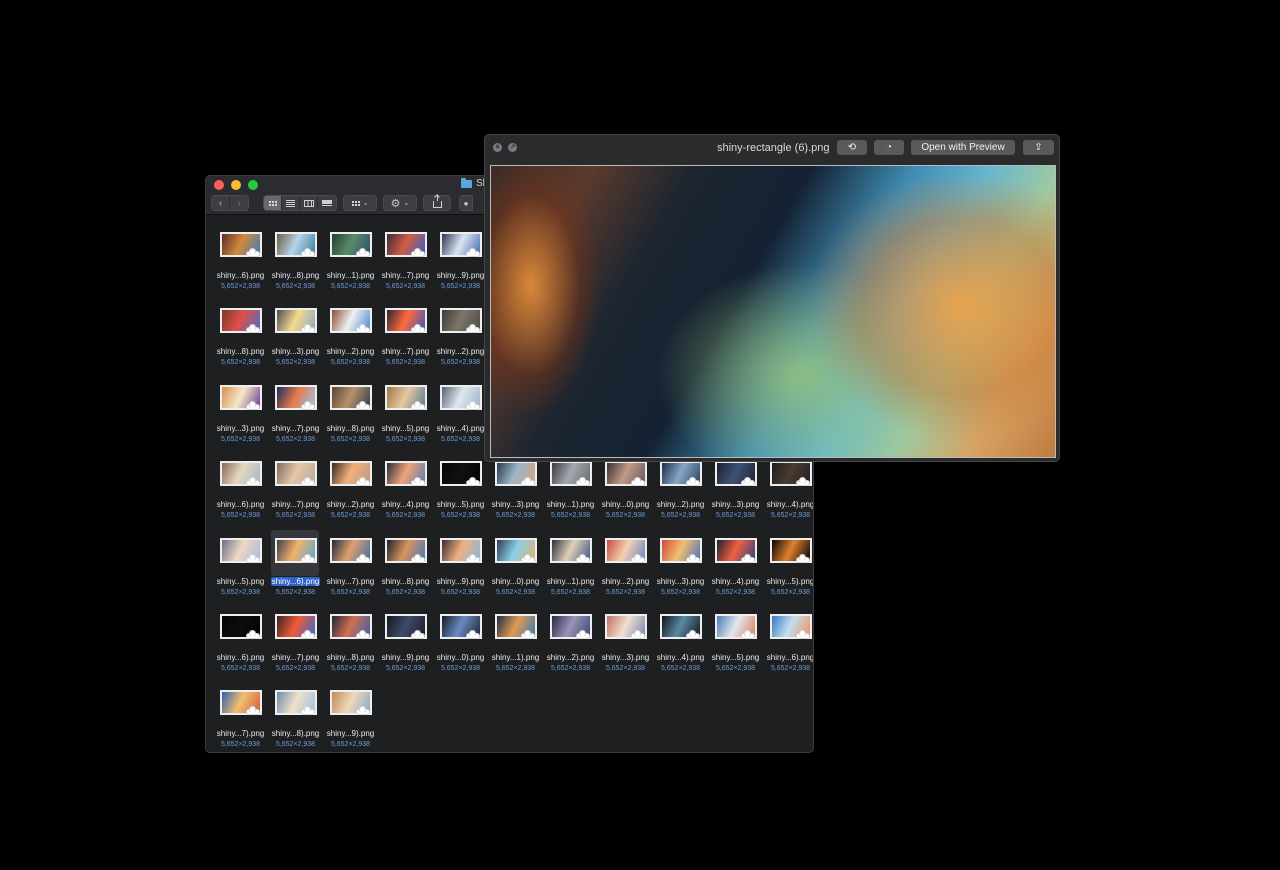 The width and height of the screenshot is (1280, 870). What do you see at coordinates (360, 203) in the screenshot?
I see `group-by-button: ⌄` at bounding box center [360, 203].